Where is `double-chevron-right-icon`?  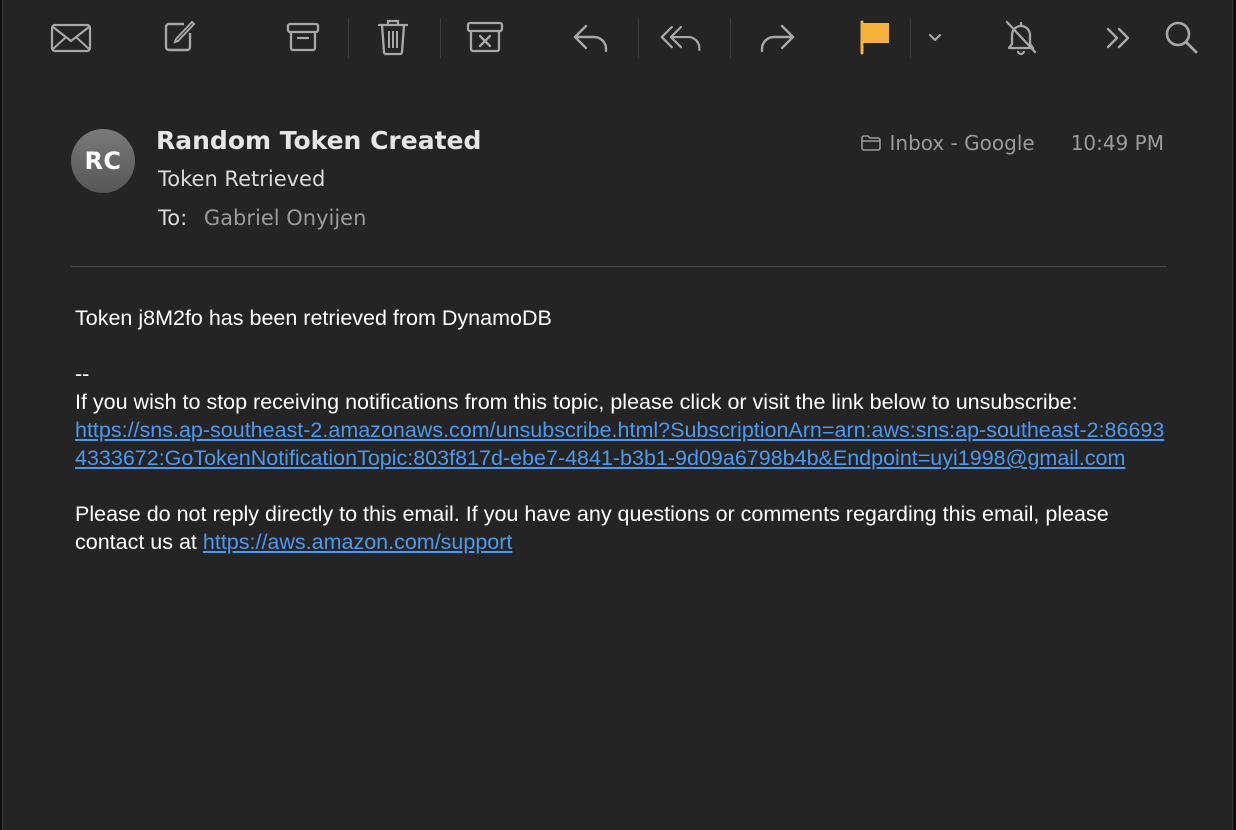
double-chevron-right-icon is located at coordinates (1118, 38).